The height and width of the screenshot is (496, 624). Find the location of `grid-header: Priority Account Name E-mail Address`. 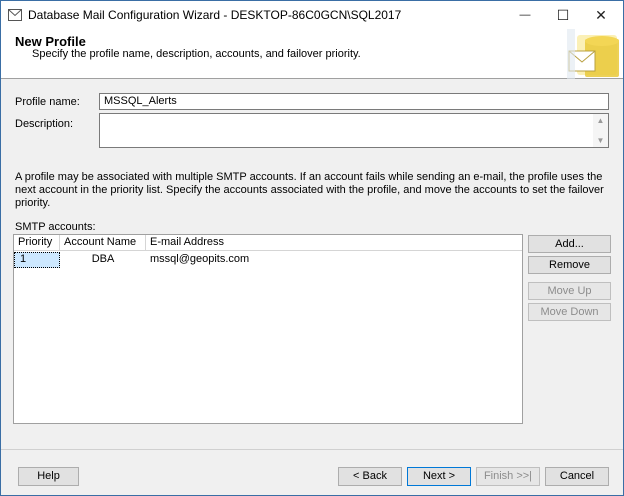

grid-header: Priority Account Name E-mail Address is located at coordinates (268, 243).